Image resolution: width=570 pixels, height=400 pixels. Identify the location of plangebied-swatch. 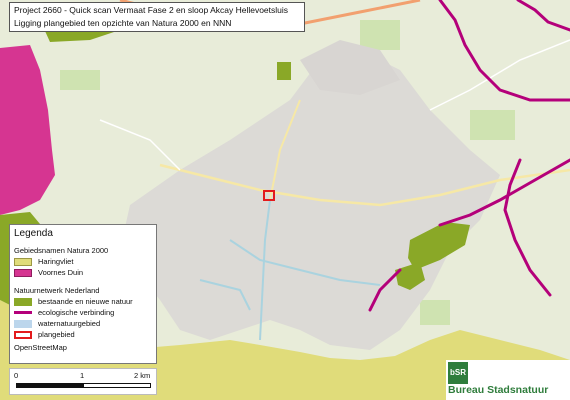
(23, 334).